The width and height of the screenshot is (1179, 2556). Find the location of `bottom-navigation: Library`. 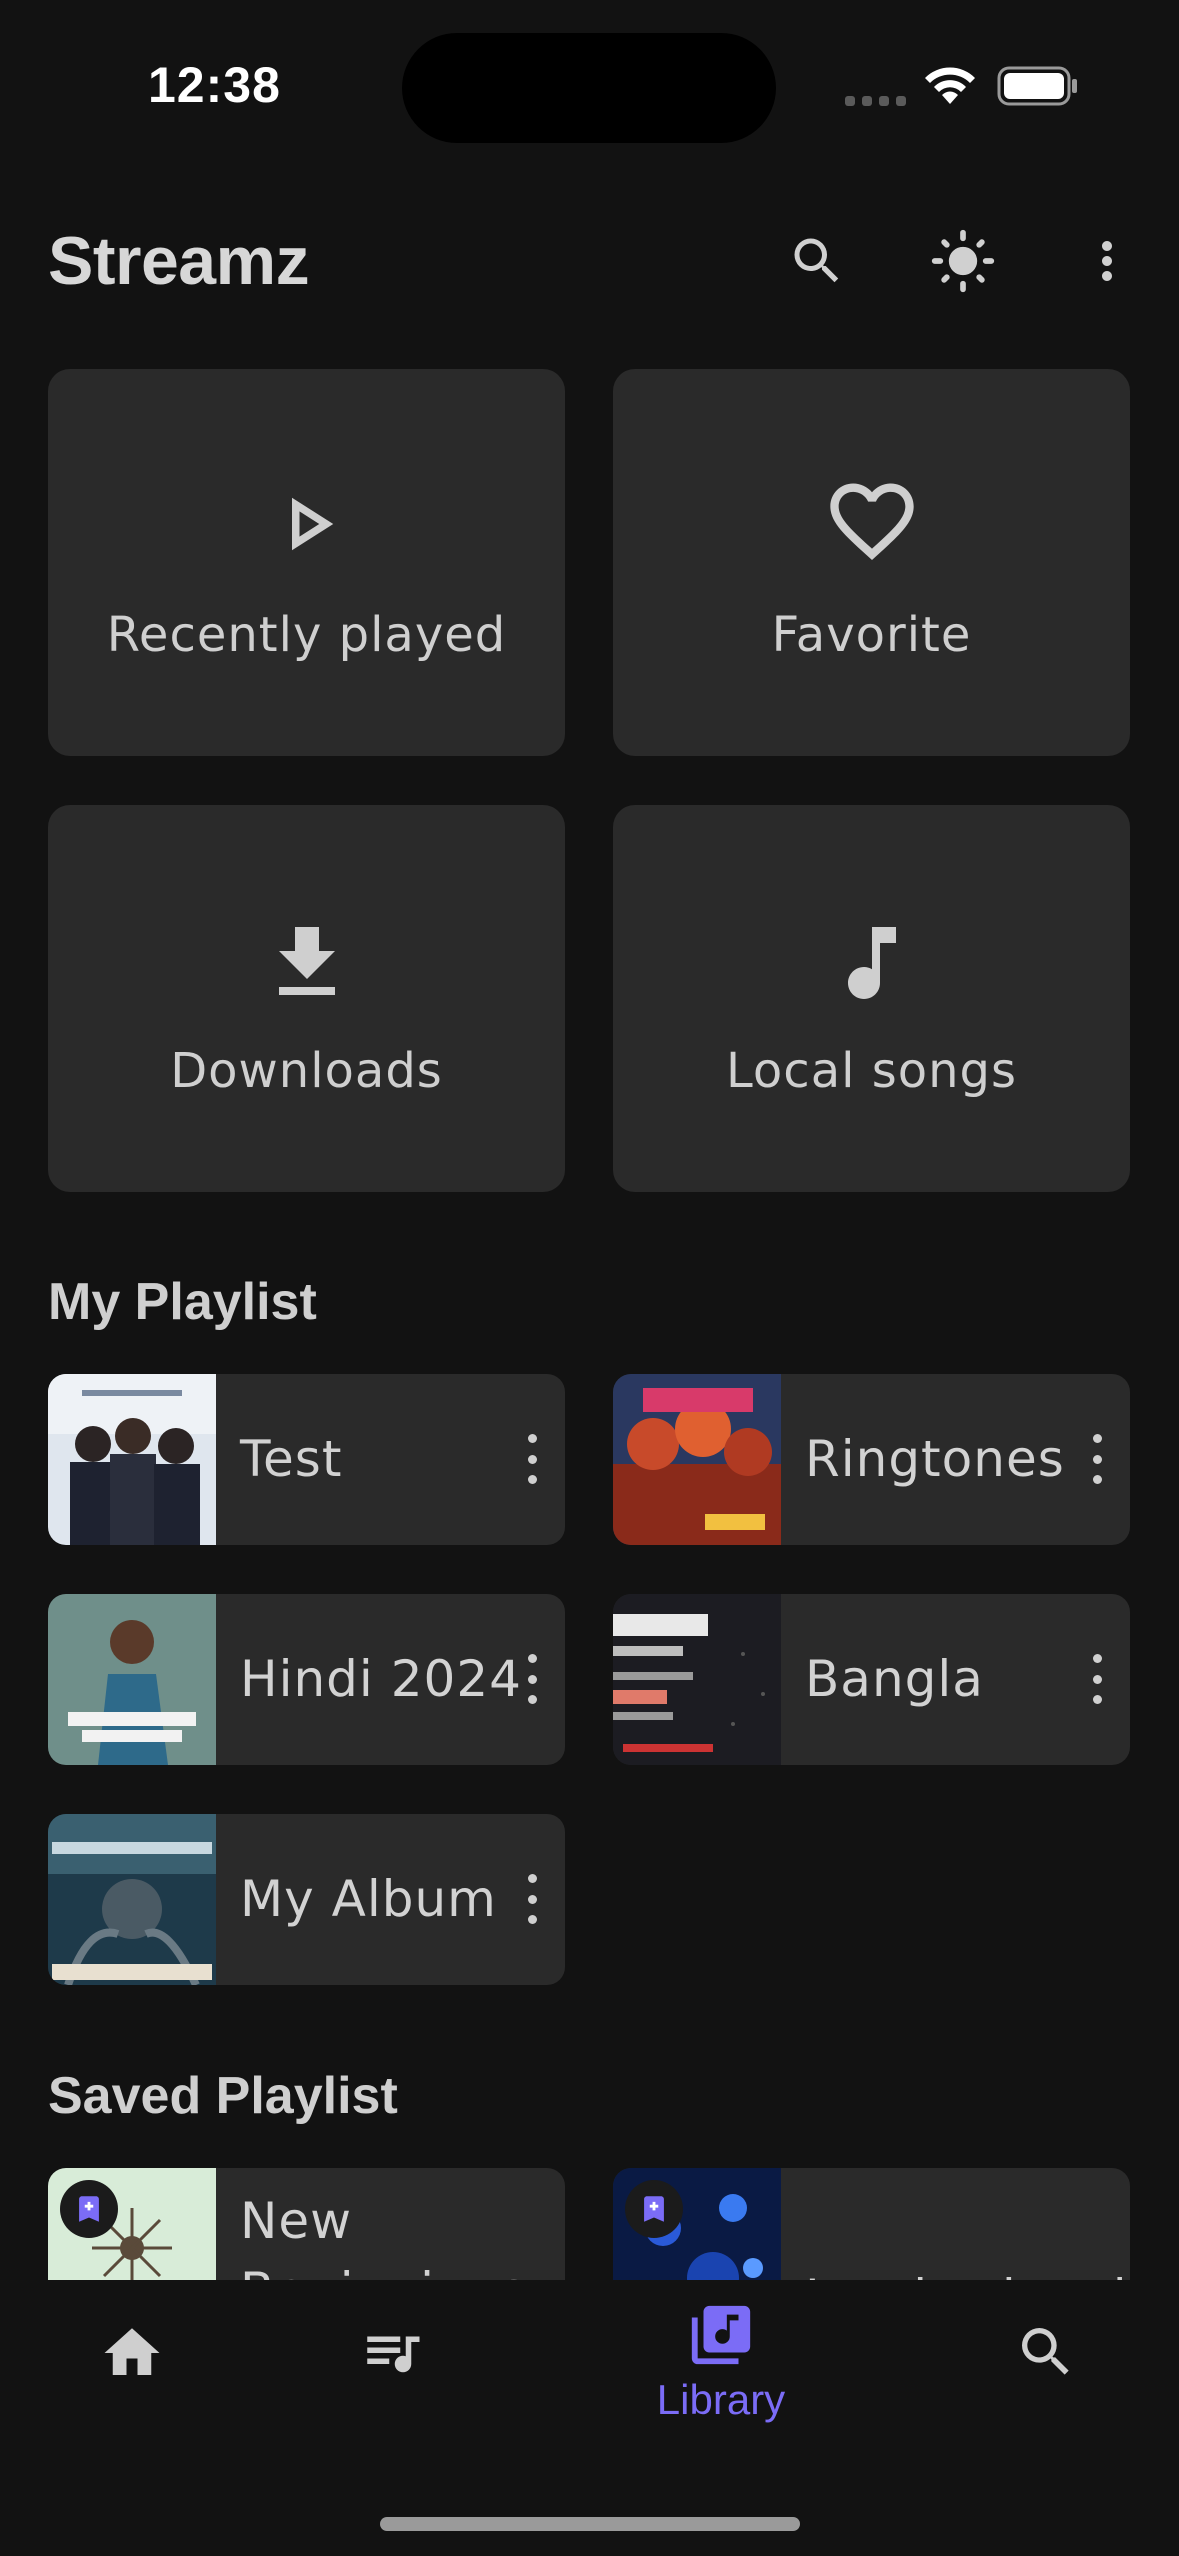

bottom-navigation: Library is located at coordinates (589, 2418).